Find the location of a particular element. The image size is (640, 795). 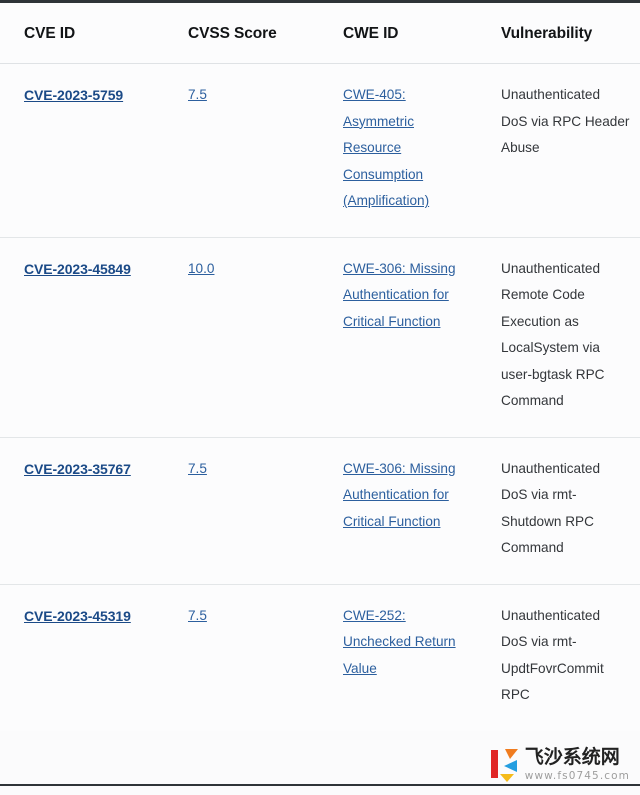

feisha-logo-icon is located at coordinates (504, 765).